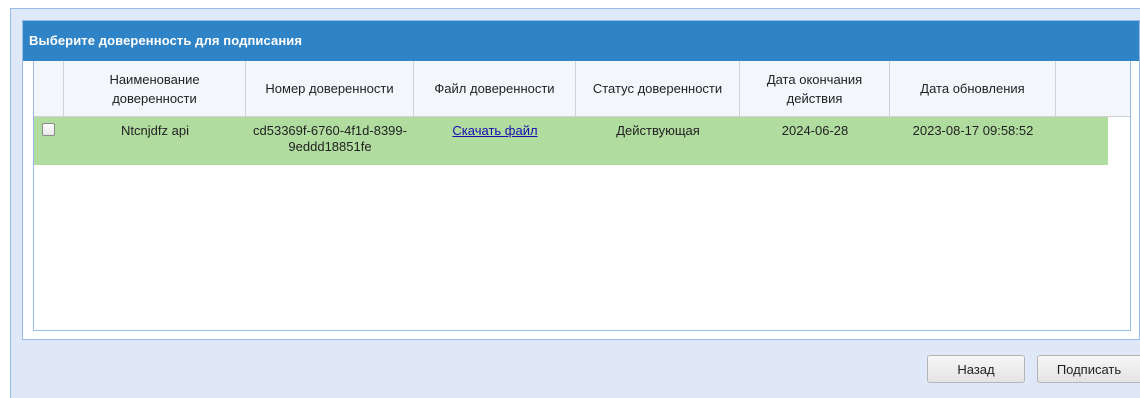  What do you see at coordinates (49, 141) in the screenshot?
I see `row-checkbox-cell` at bounding box center [49, 141].